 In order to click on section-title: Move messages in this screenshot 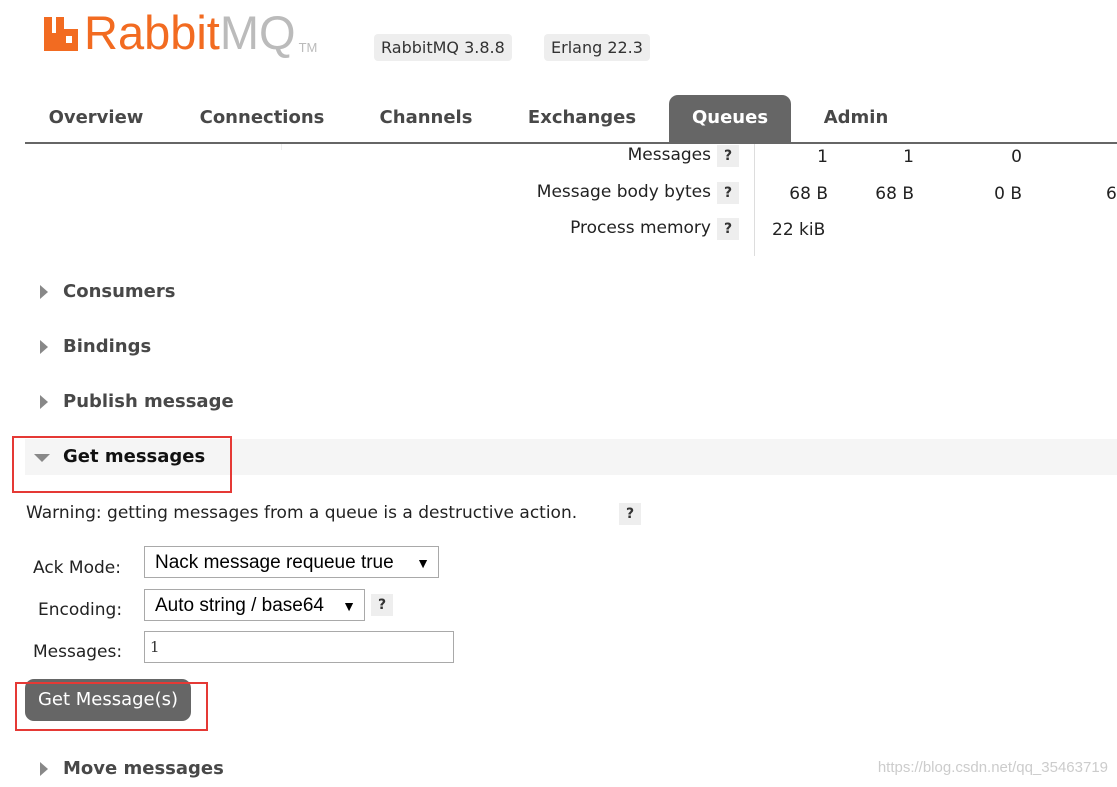, I will do `click(143, 768)`.